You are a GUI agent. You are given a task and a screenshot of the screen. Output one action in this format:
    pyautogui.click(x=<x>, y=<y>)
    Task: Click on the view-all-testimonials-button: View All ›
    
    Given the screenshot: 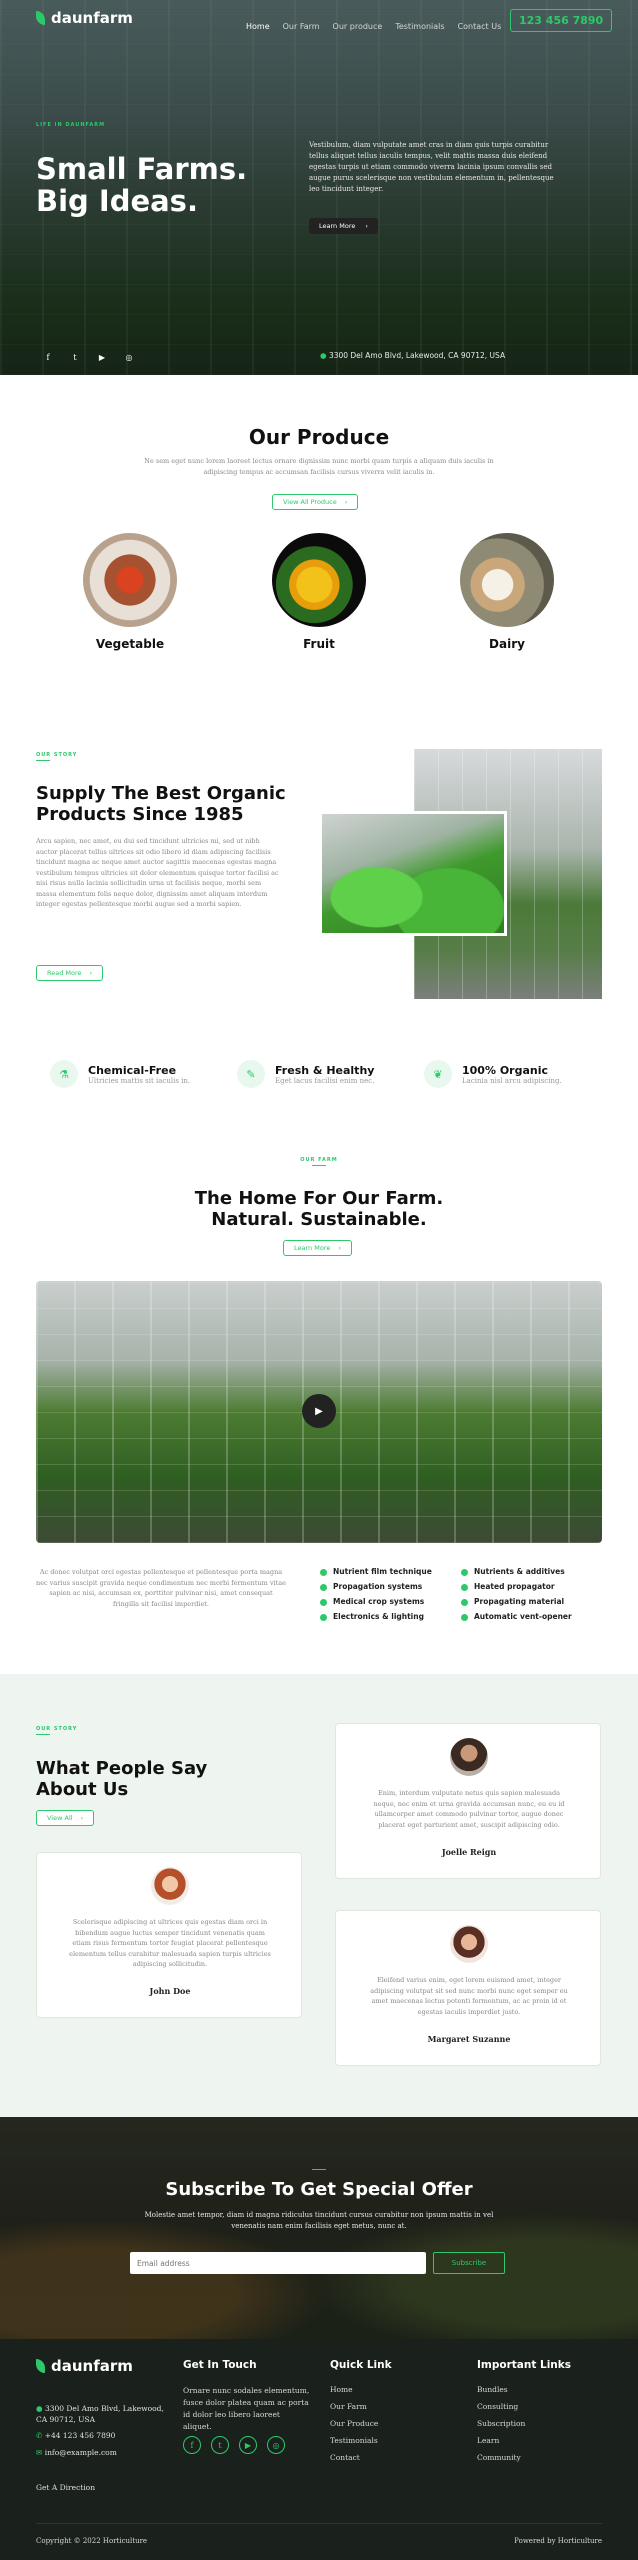 What is the action you would take?
    pyautogui.click(x=65, y=1818)
    